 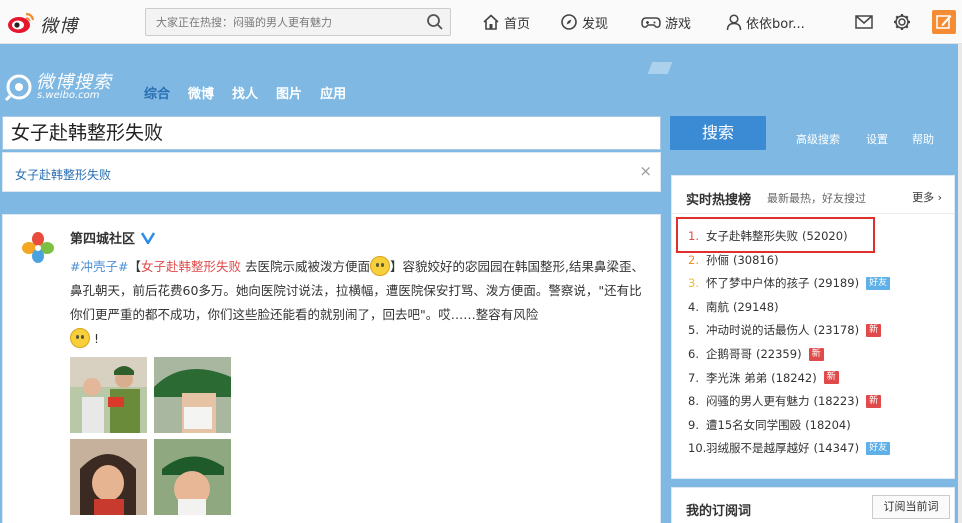 I want to click on hot-search-item: 10. 羽绒服不是越厚越好 (14347) 好友, so click(x=789, y=448).